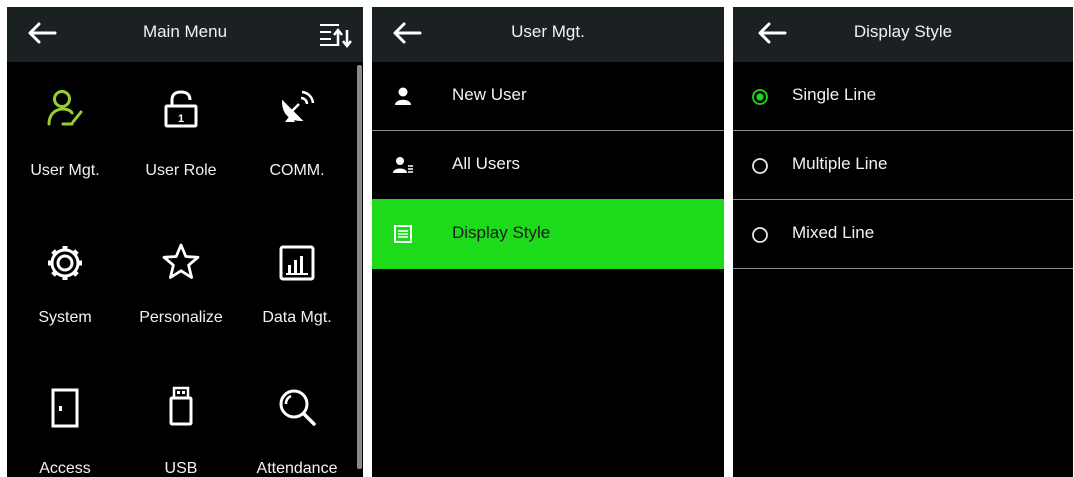 This screenshot has width=1074, height=477. I want to click on list-item-label: New User, so click(489, 94).